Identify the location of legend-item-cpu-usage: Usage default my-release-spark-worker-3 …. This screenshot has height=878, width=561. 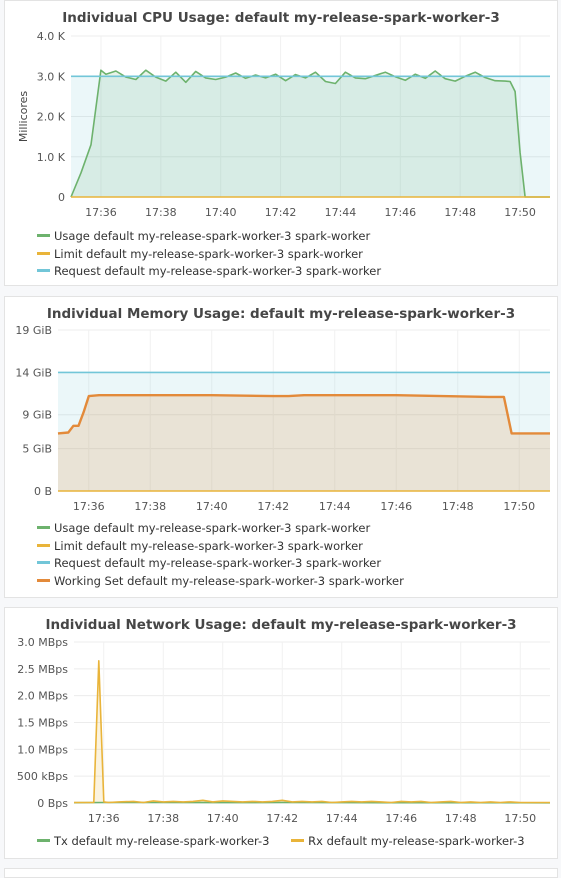
(209, 237).